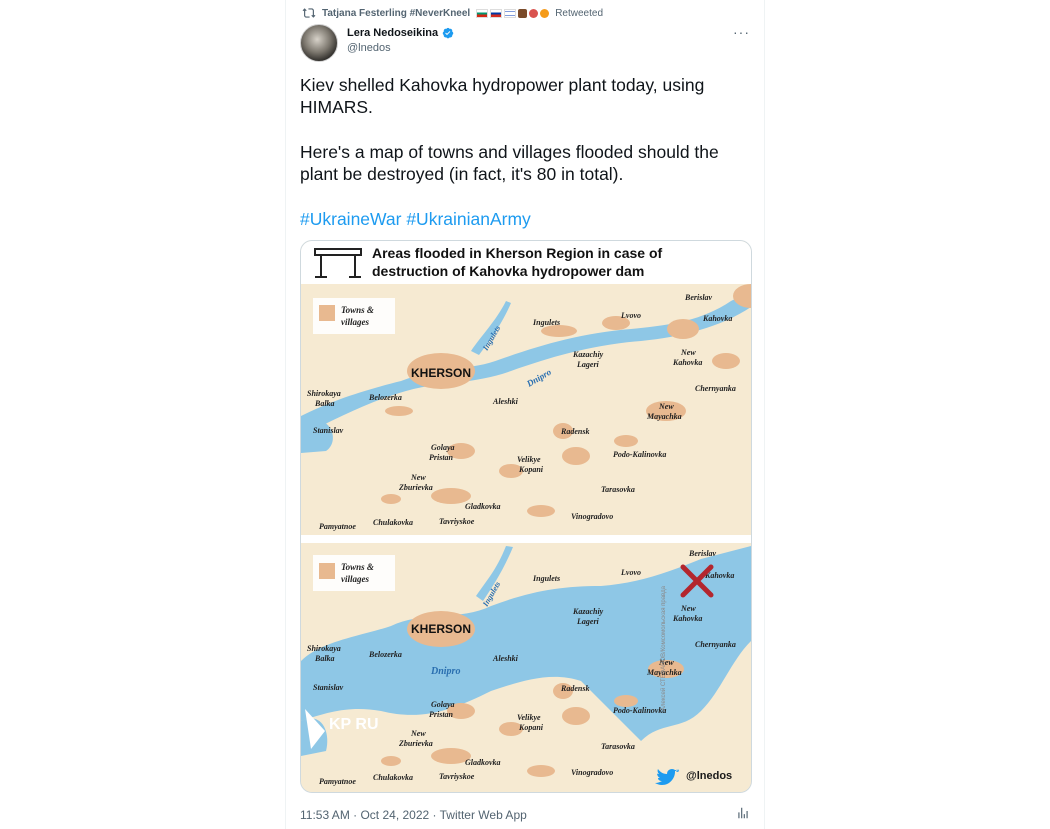 The height and width of the screenshot is (829, 1050). I want to click on label-belozerka: Belozerka, so click(385, 397).